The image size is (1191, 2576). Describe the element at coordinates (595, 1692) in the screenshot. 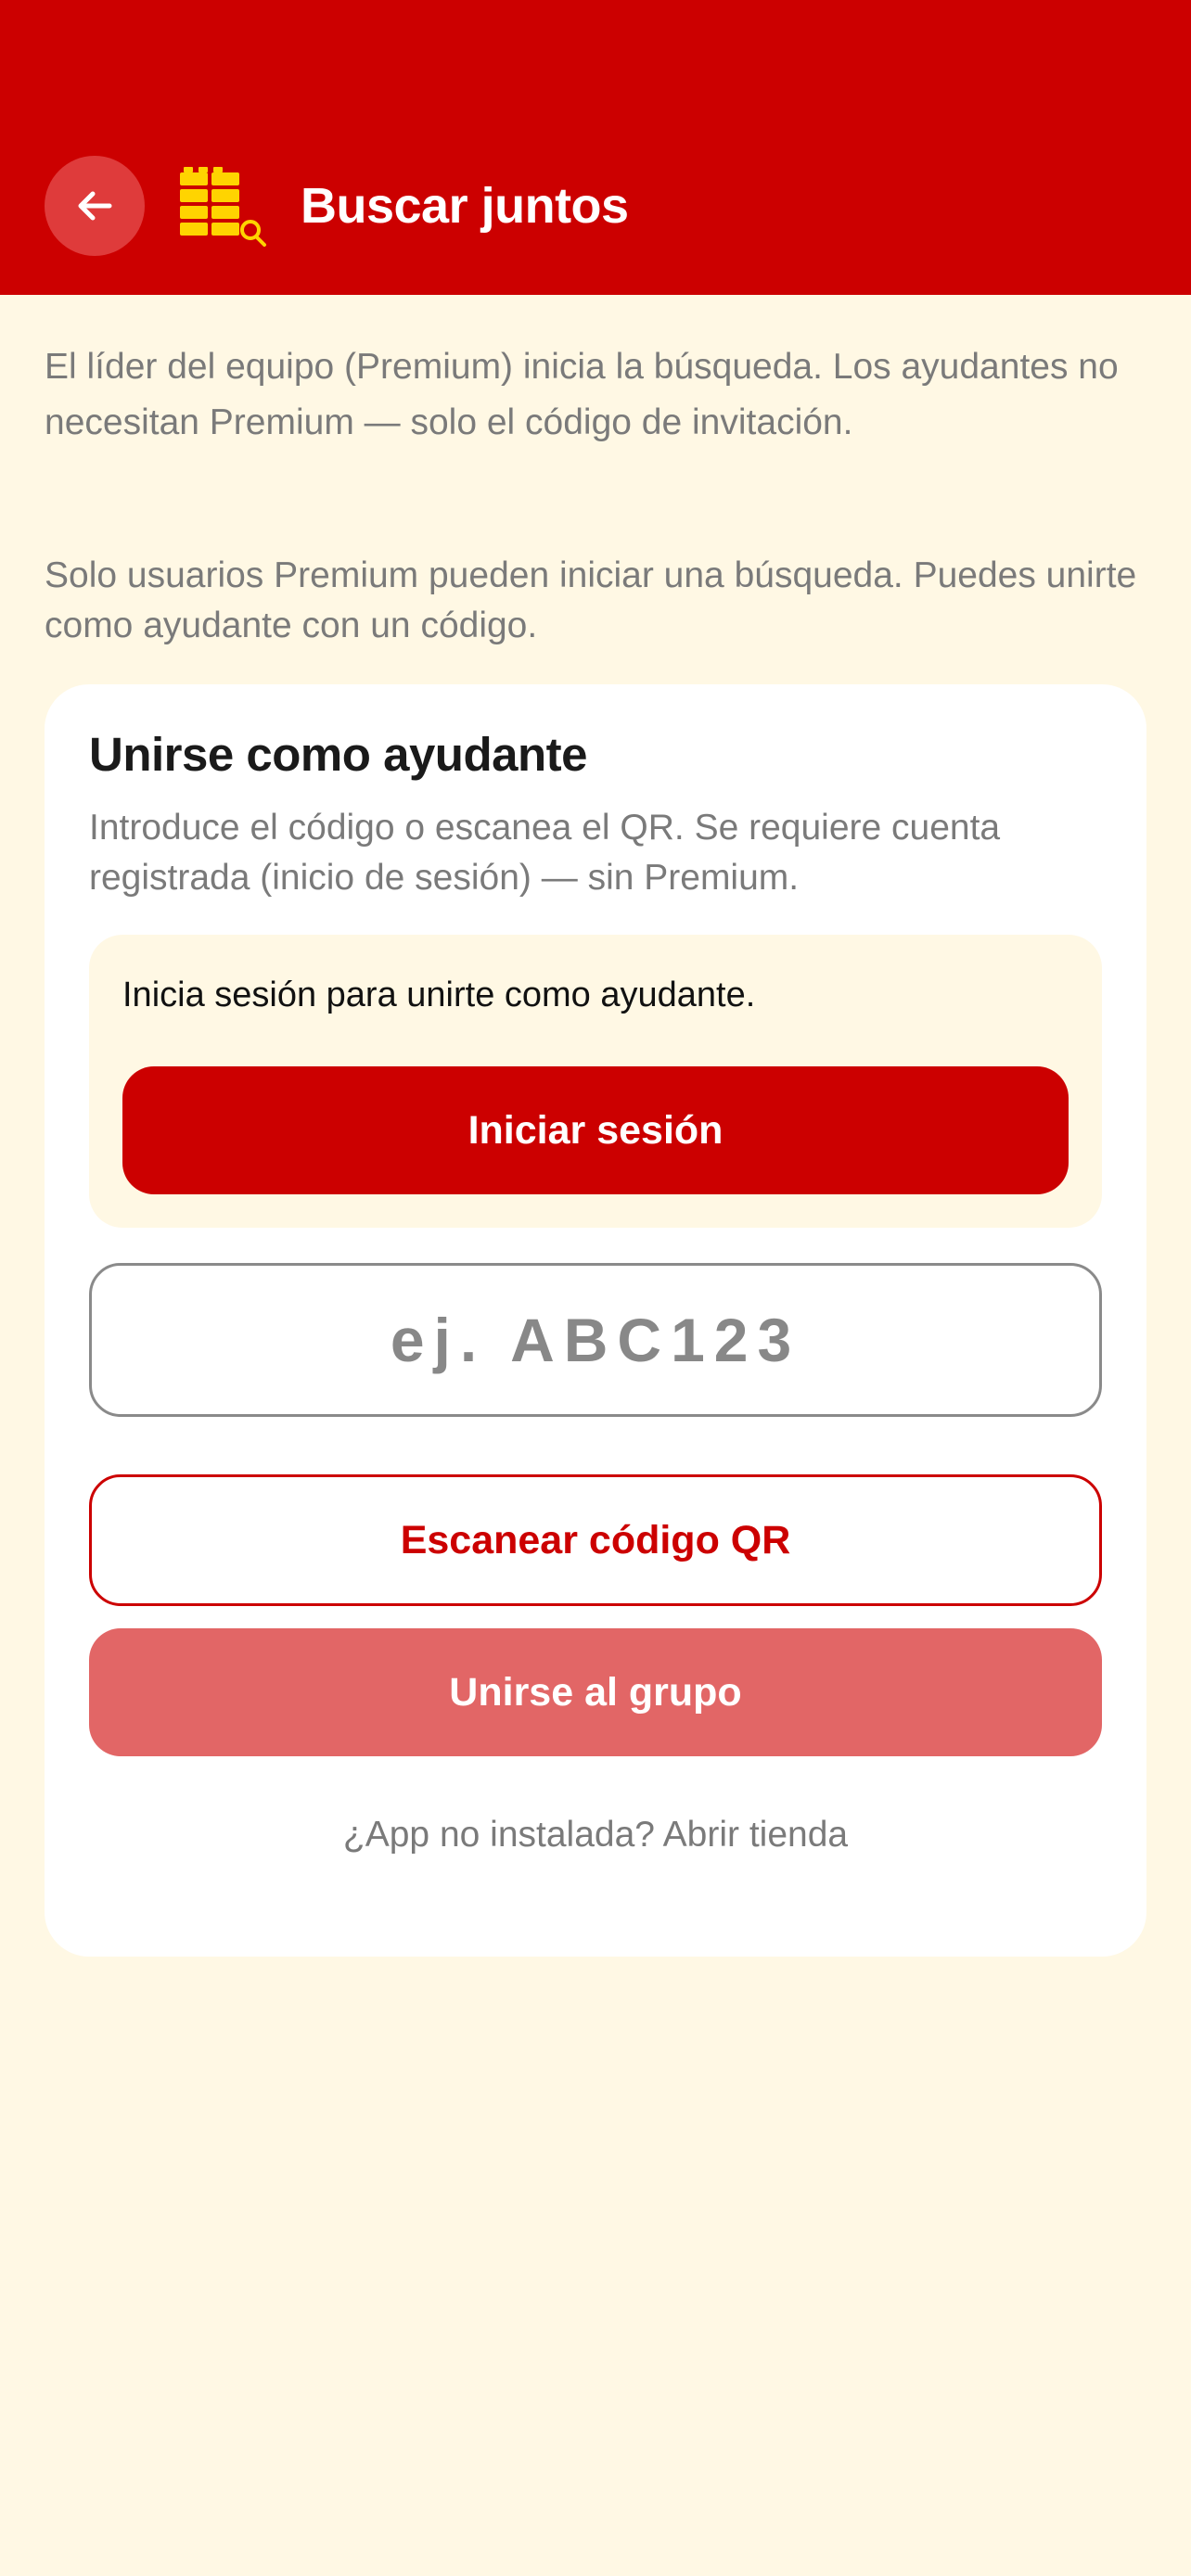

I see `join-group-button: Unirse al grupo` at that location.